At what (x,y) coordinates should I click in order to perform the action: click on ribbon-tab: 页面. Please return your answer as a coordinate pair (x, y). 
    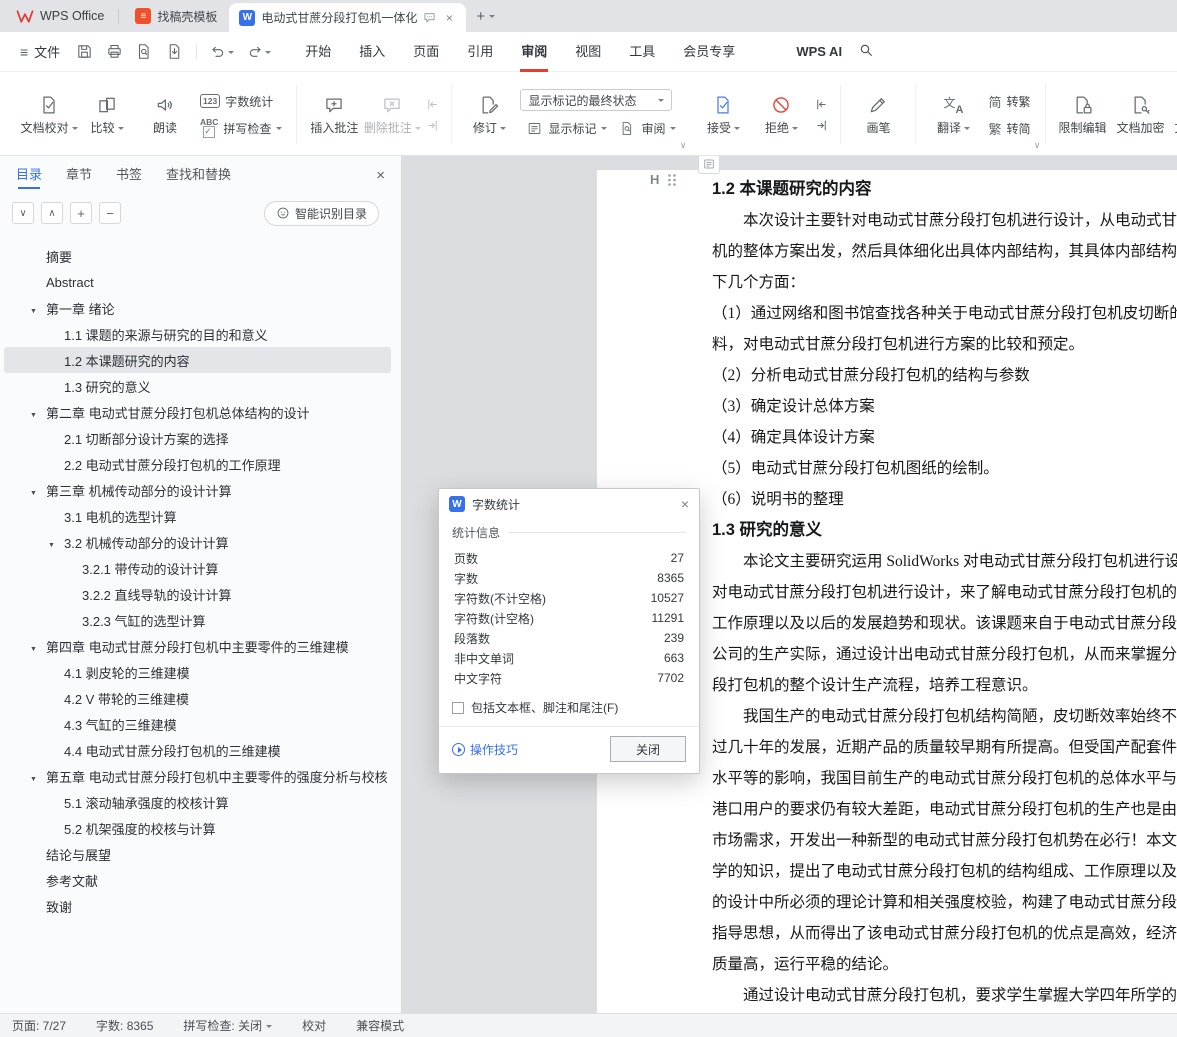
    Looking at the image, I should click on (426, 52).